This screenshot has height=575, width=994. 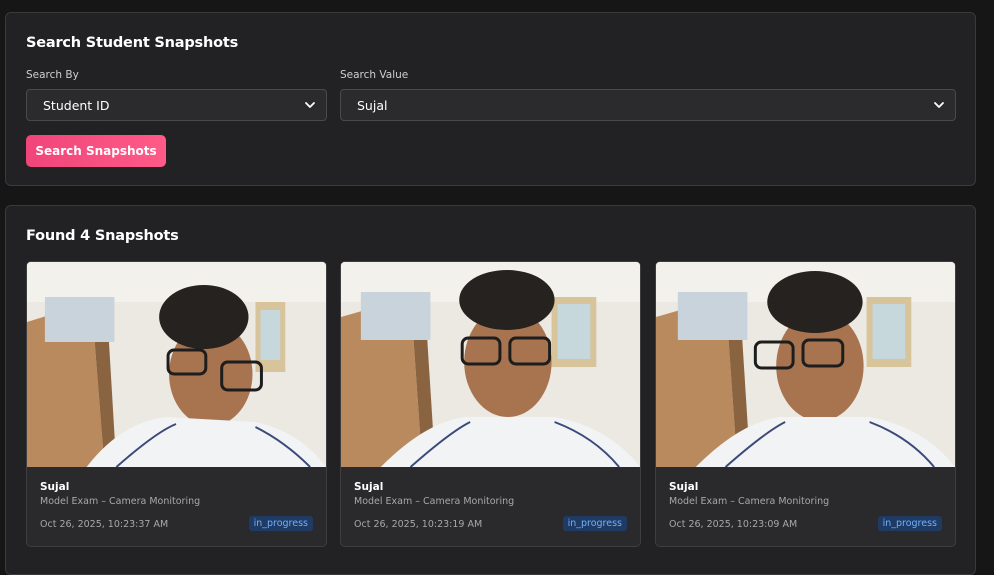 What do you see at coordinates (372, 105) in the screenshot?
I see `search-value-value: Sujal` at bounding box center [372, 105].